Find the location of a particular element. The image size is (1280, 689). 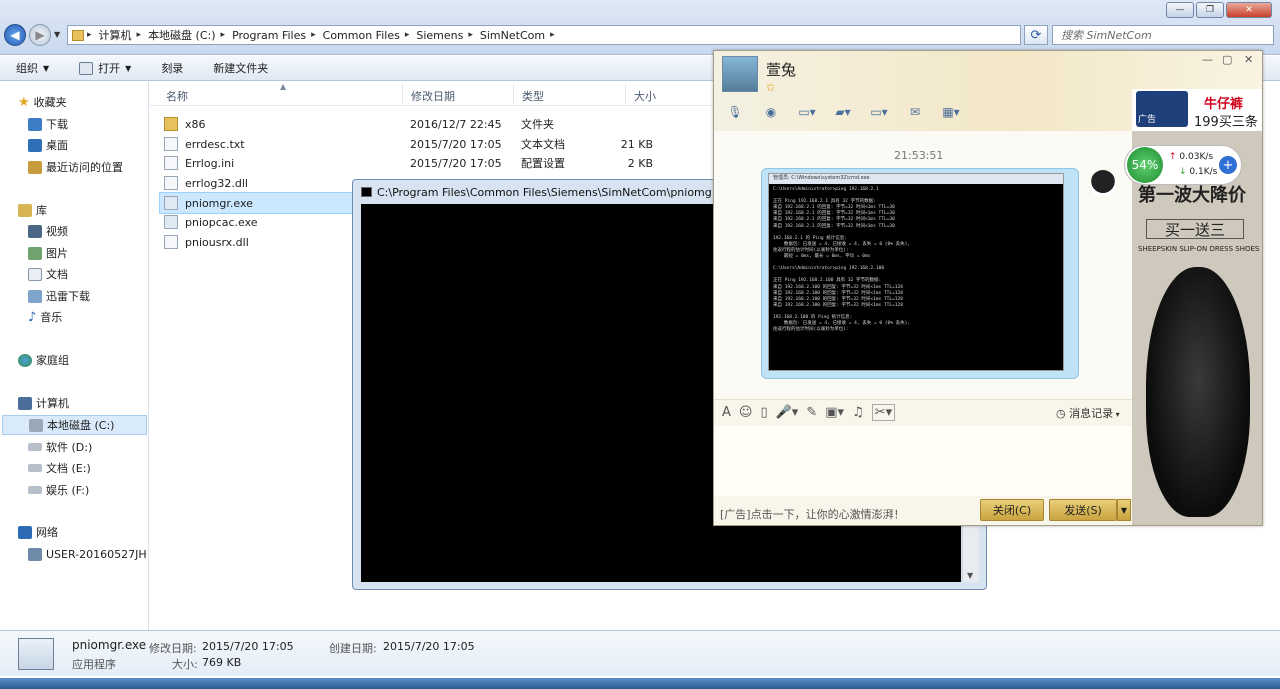

ad-link: [广告]点击一下，让你的心激情澎湃！ is located at coordinates (812, 514).